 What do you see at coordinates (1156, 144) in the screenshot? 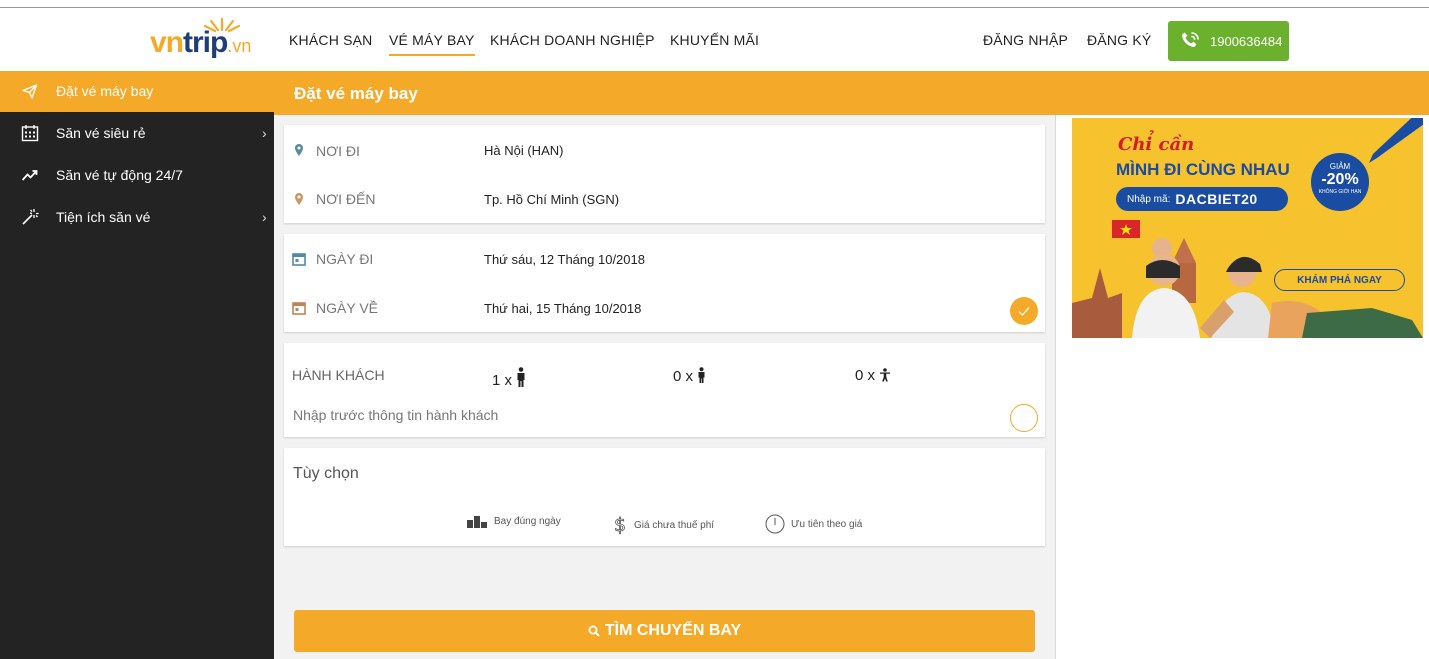
I see `banner-script-text: Chỉ cần` at bounding box center [1156, 144].